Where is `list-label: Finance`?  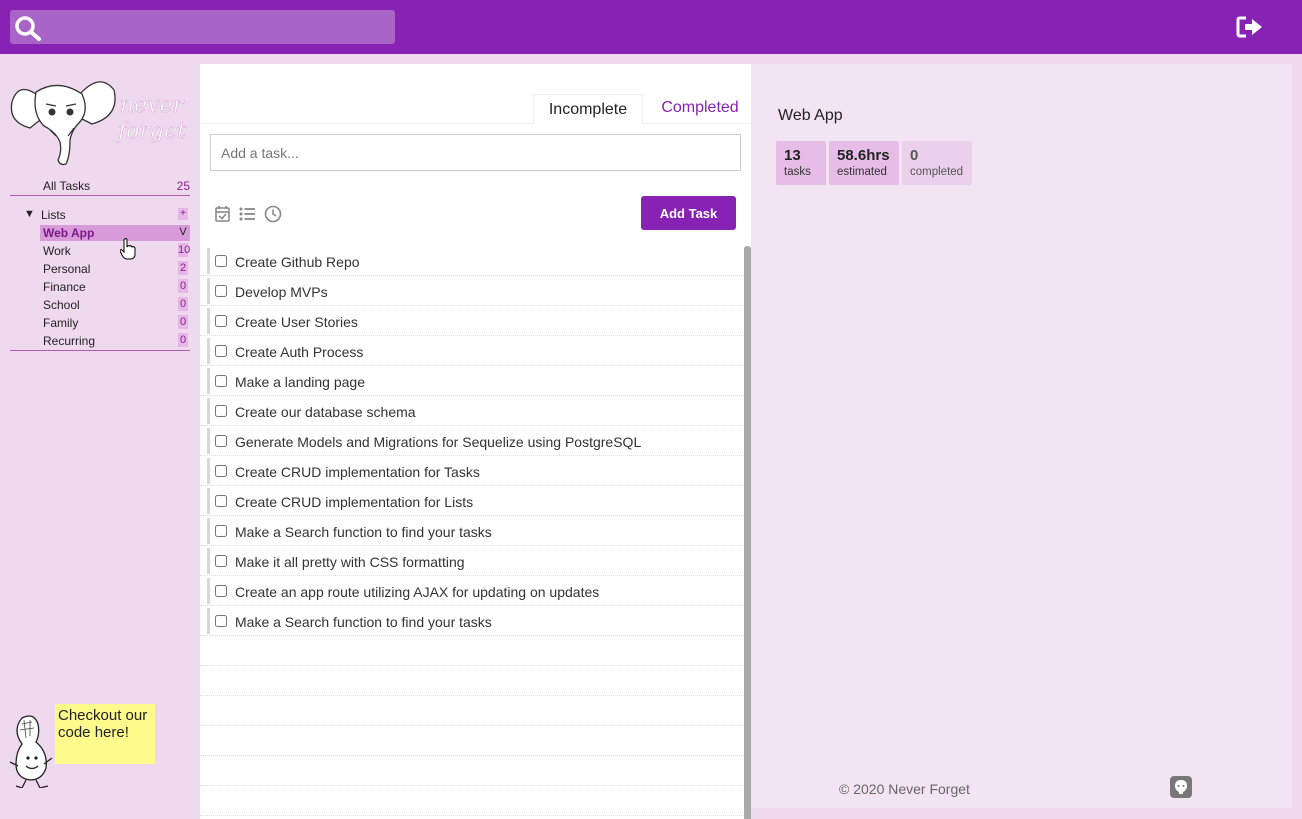 list-label: Finance is located at coordinates (64, 287).